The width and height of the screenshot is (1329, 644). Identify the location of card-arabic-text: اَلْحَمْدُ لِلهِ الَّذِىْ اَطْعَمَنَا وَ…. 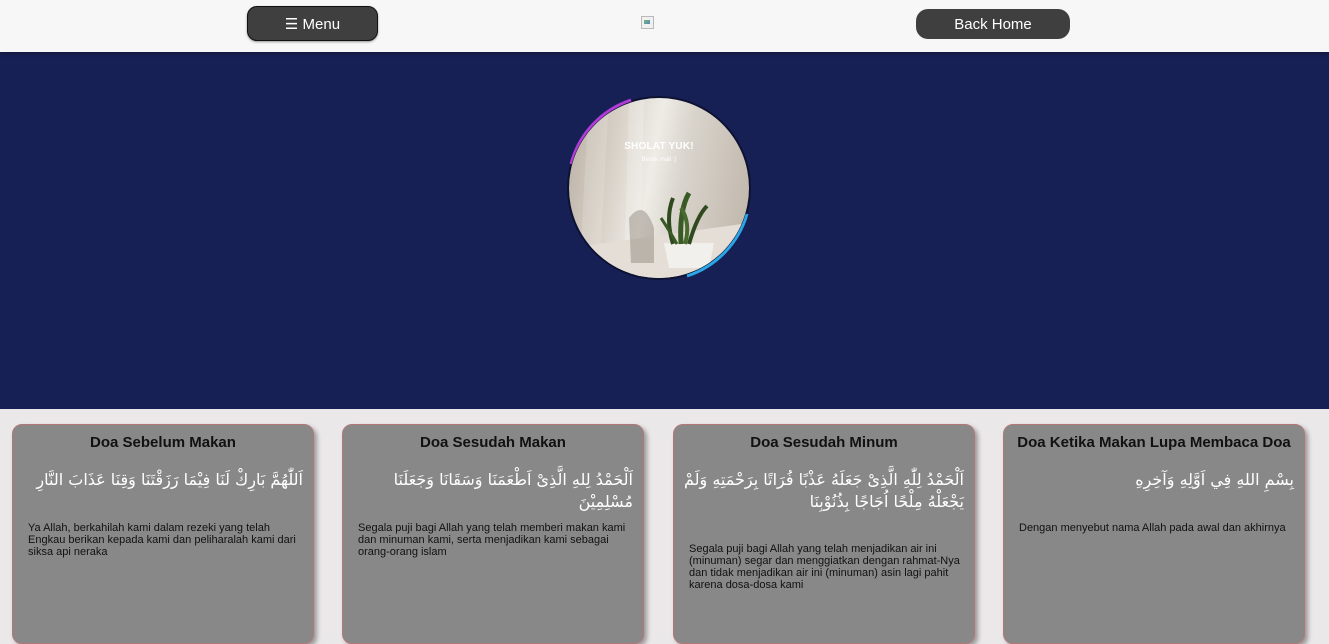
(513, 490).